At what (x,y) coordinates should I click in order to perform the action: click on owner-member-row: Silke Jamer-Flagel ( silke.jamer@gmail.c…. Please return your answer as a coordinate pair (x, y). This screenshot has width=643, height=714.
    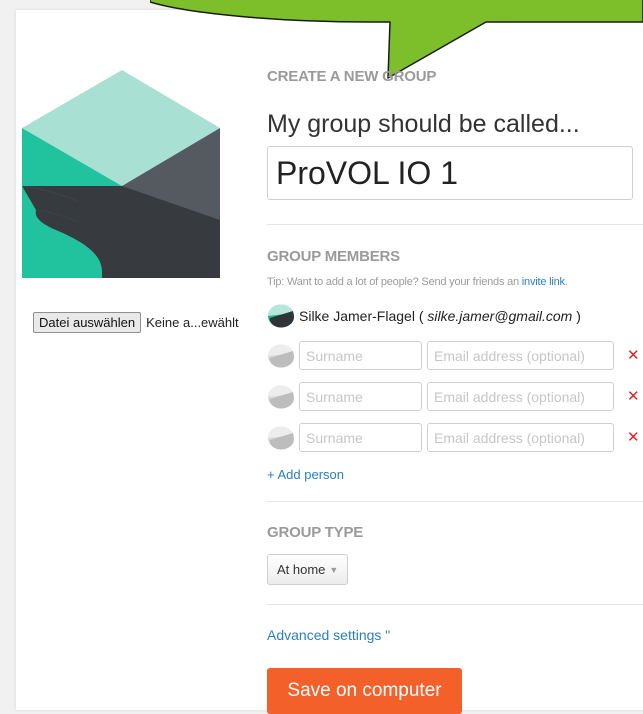
    Looking at the image, I should click on (424, 316).